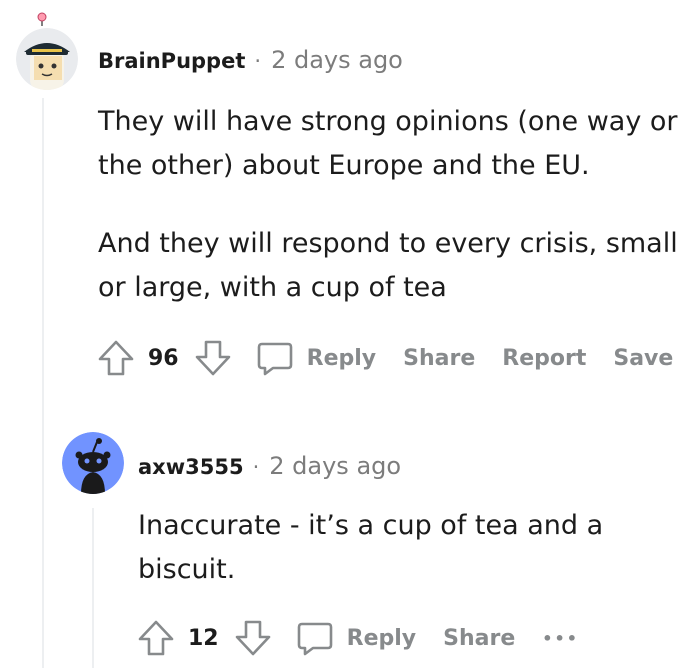  Describe the element at coordinates (93, 588) in the screenshot. I see `thread-line-reply` at that location.